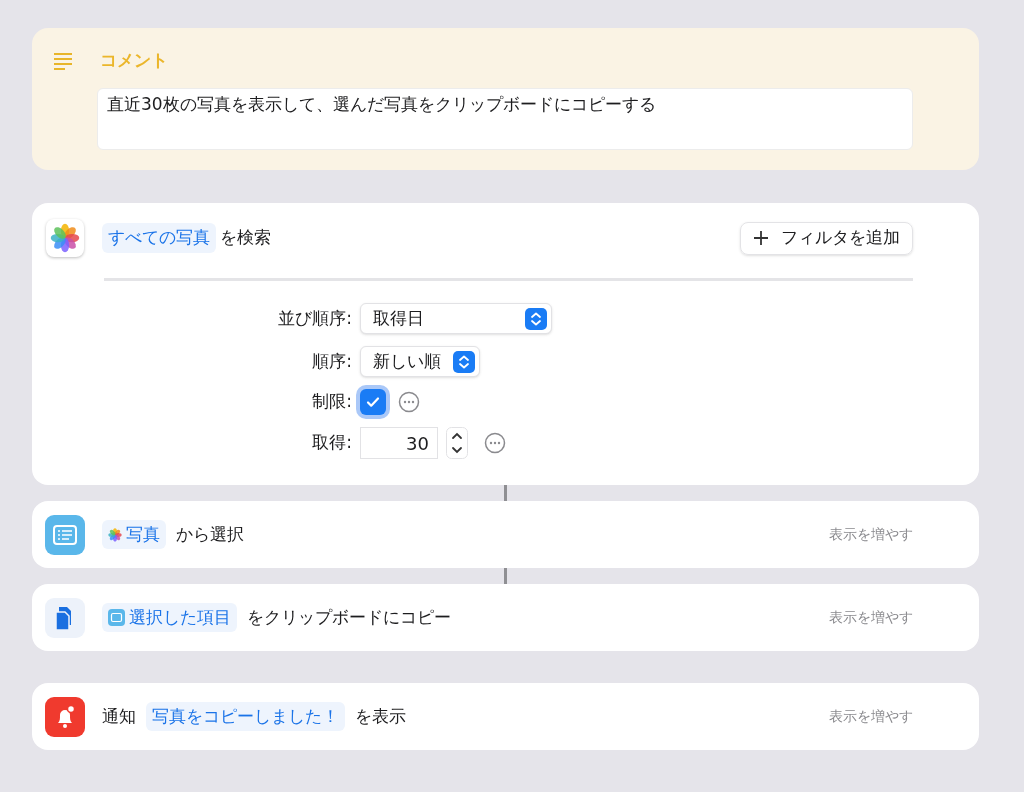  Describe the element at coordinates (63, 60) in the screenshot. I see `lines-icon` at that location.